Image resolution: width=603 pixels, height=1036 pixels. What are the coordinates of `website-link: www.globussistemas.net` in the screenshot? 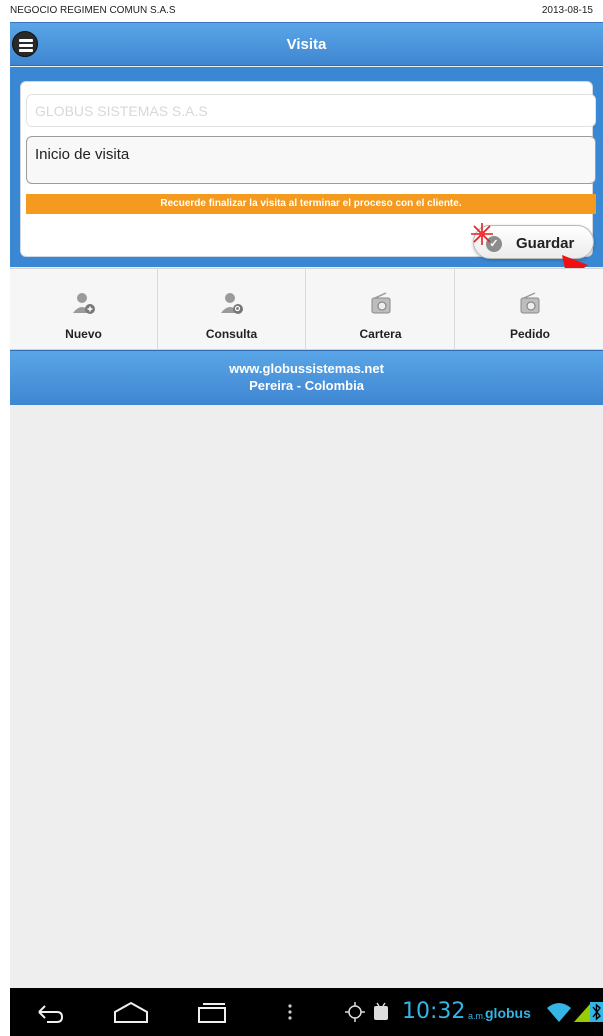 It's located at (306, 368).